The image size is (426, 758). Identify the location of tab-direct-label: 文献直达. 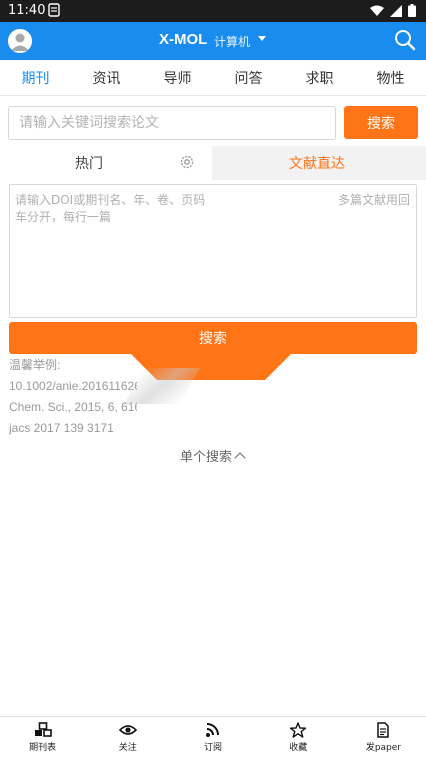
(317, 164).